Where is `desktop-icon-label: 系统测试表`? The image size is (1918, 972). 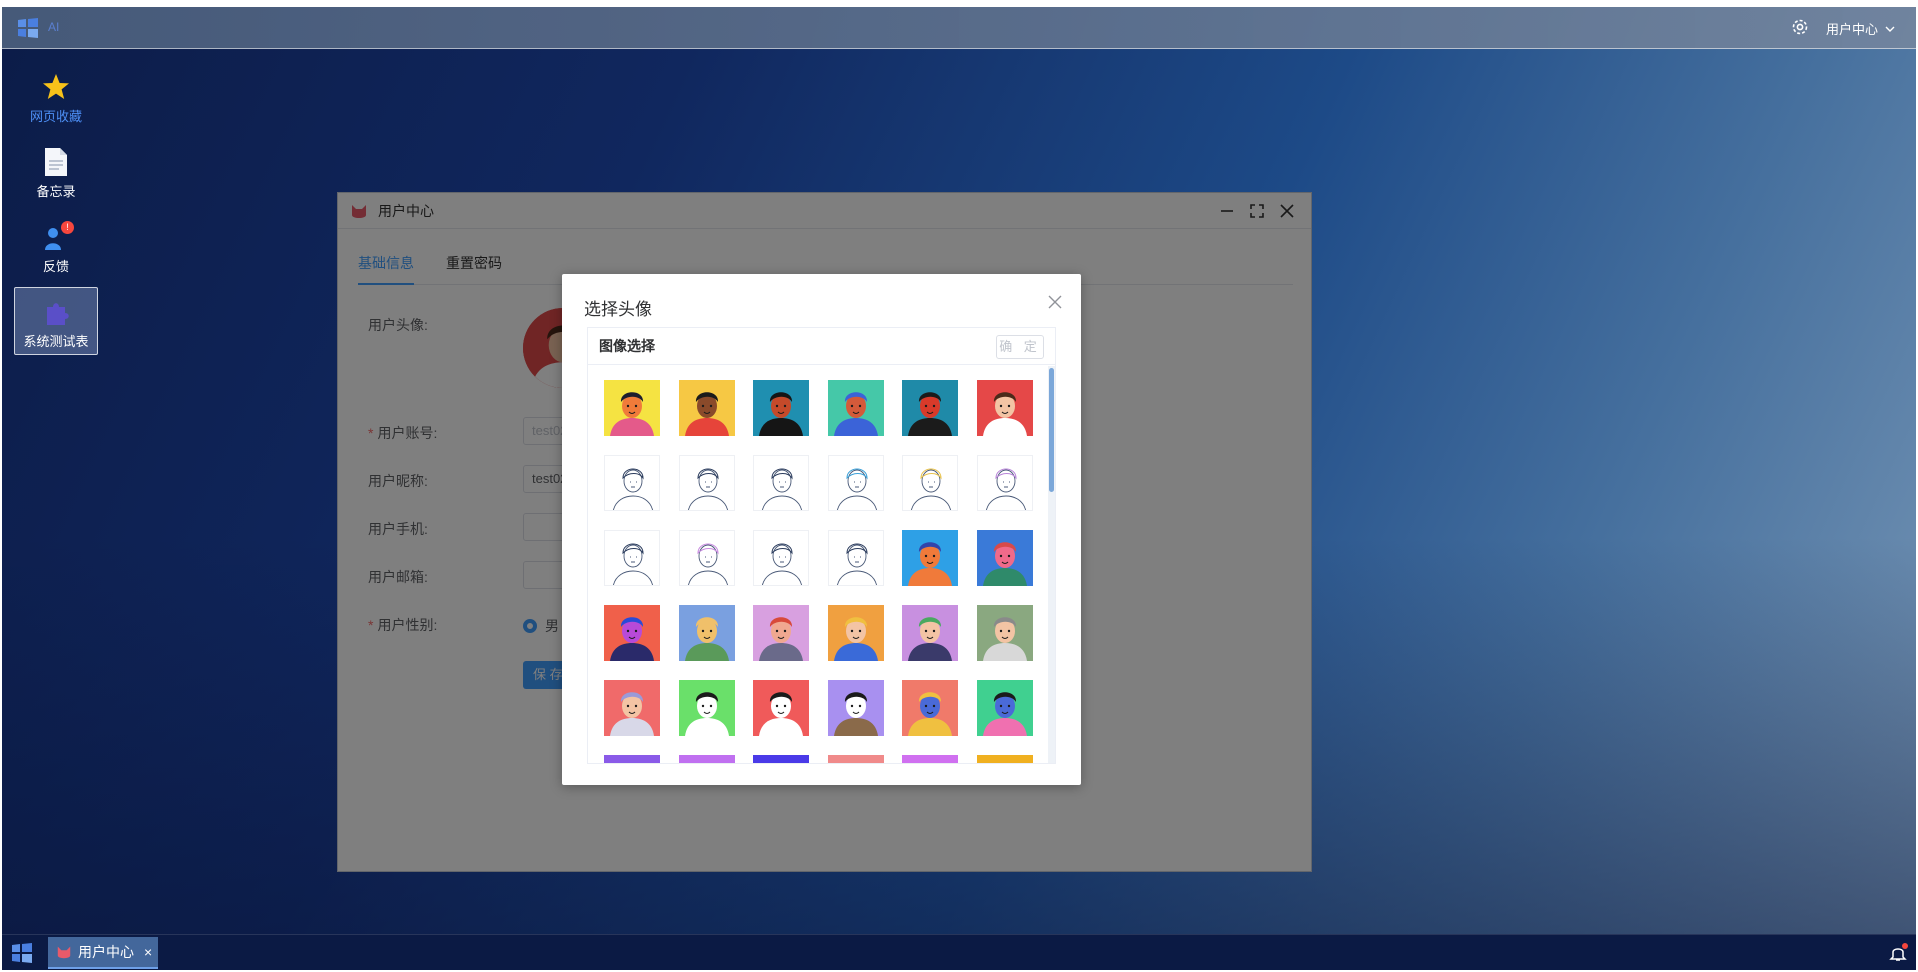
desktop-icon-label: 系统测试表 is located at coordinates (56, 341).